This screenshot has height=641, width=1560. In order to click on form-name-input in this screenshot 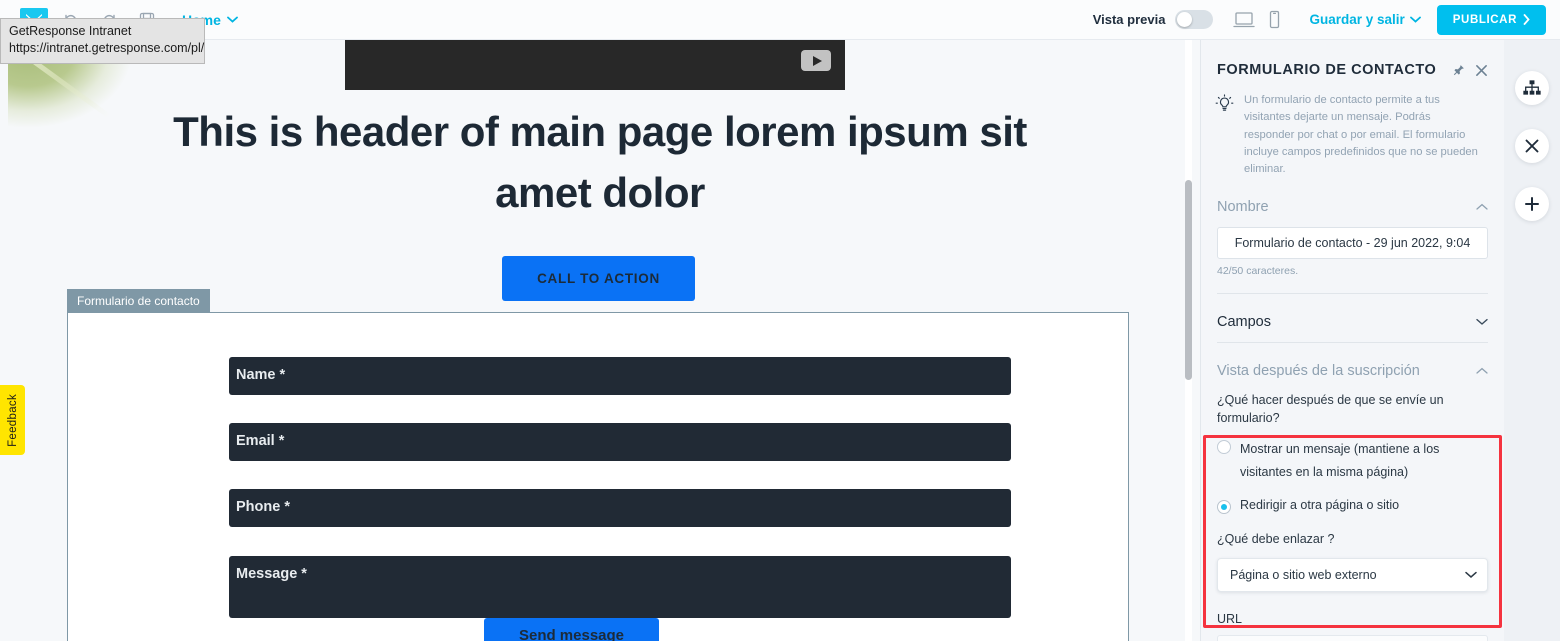, I will do `click(1352, 242)`.